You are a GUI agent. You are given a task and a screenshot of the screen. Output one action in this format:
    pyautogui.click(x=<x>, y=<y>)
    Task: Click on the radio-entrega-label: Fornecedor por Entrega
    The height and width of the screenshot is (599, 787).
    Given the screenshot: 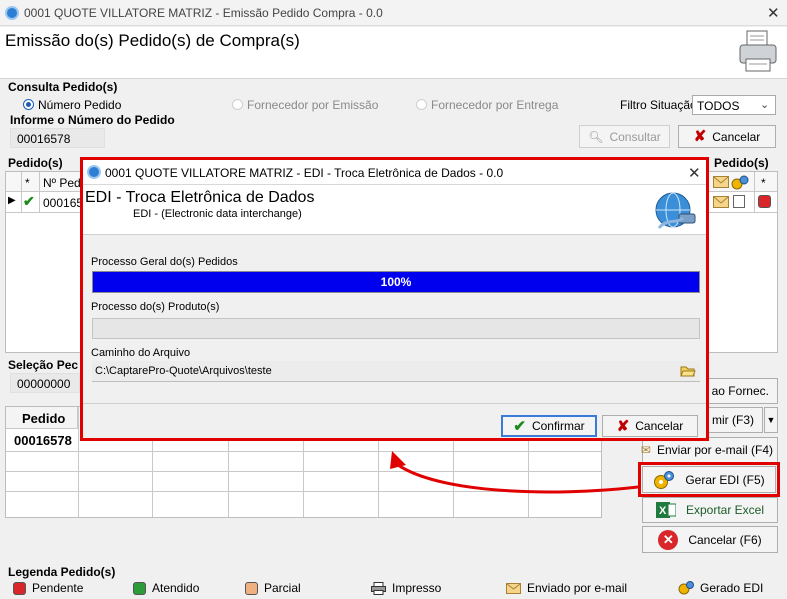 What is the action you would take?
    pyautogui.click(x=495, y=105)
    